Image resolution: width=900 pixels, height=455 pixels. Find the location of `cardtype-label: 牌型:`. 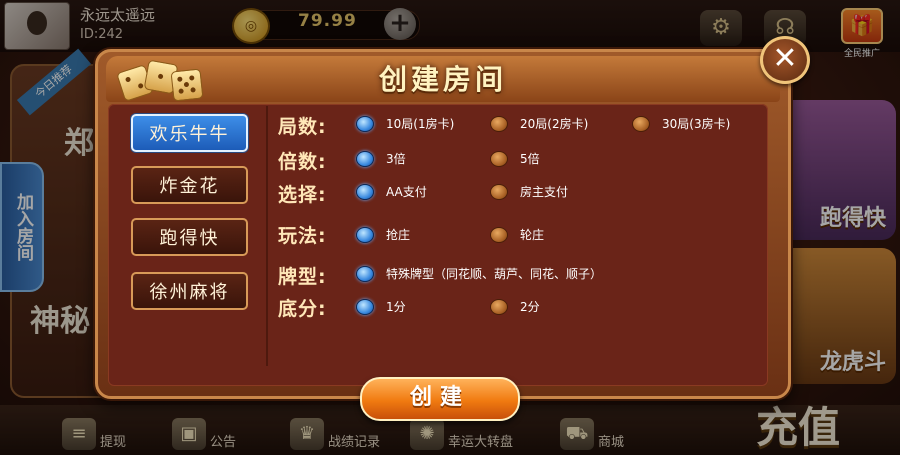

cardtype-label: 牌型: is located at coordinates (302, 277).